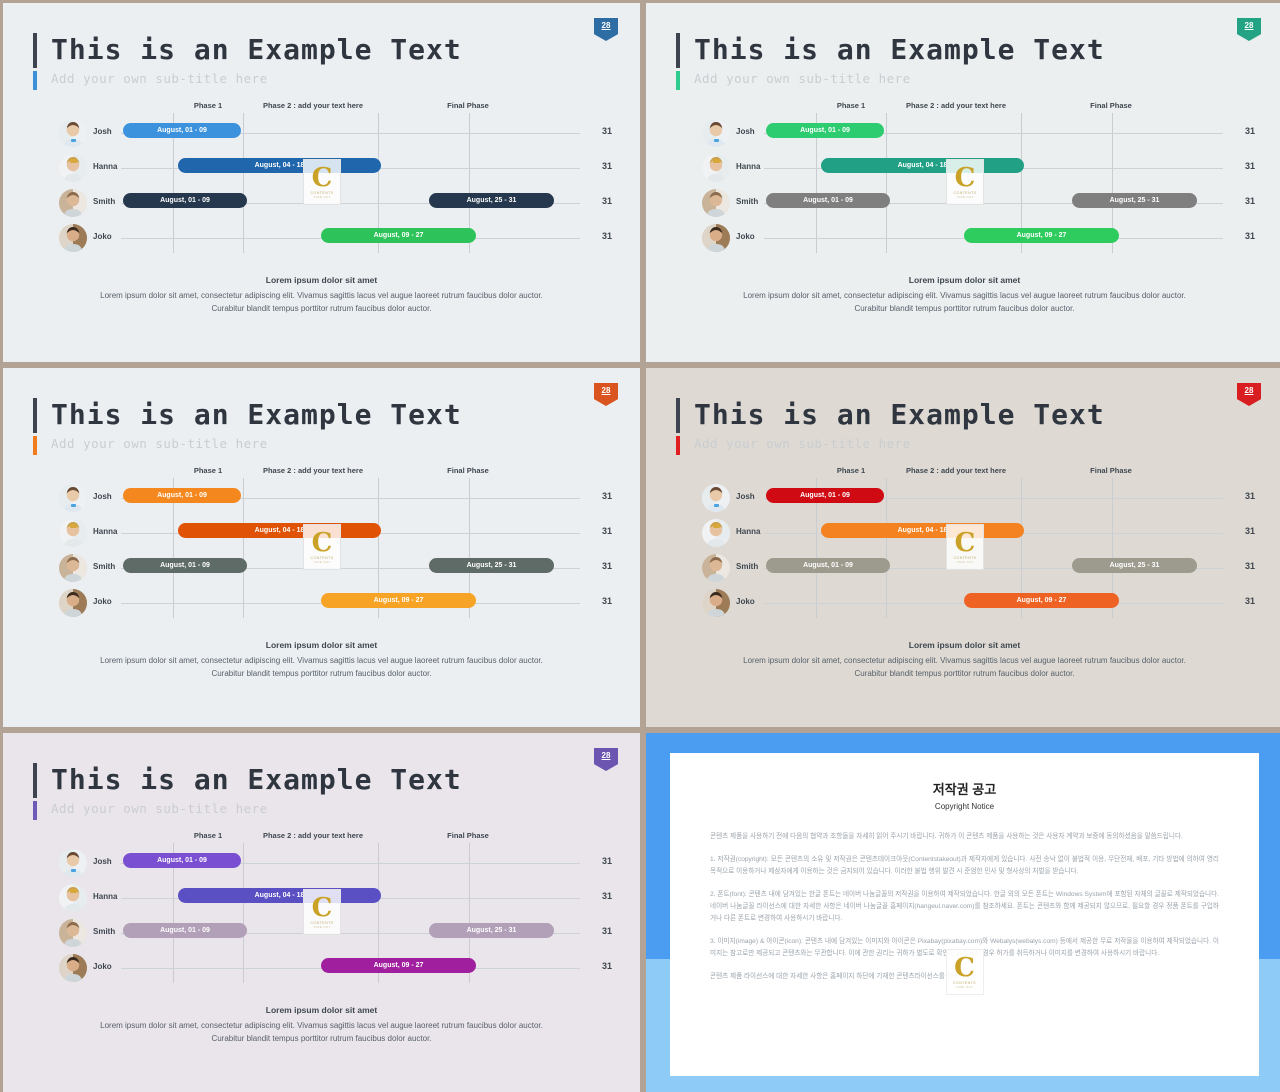 Image resolution: width=1280 pixels, height=1092 pixels. What do you see at coordinates (468, 470) in the screenshot?
I see `phase-label-3: Final Phase` at bounding box center [468, 470].